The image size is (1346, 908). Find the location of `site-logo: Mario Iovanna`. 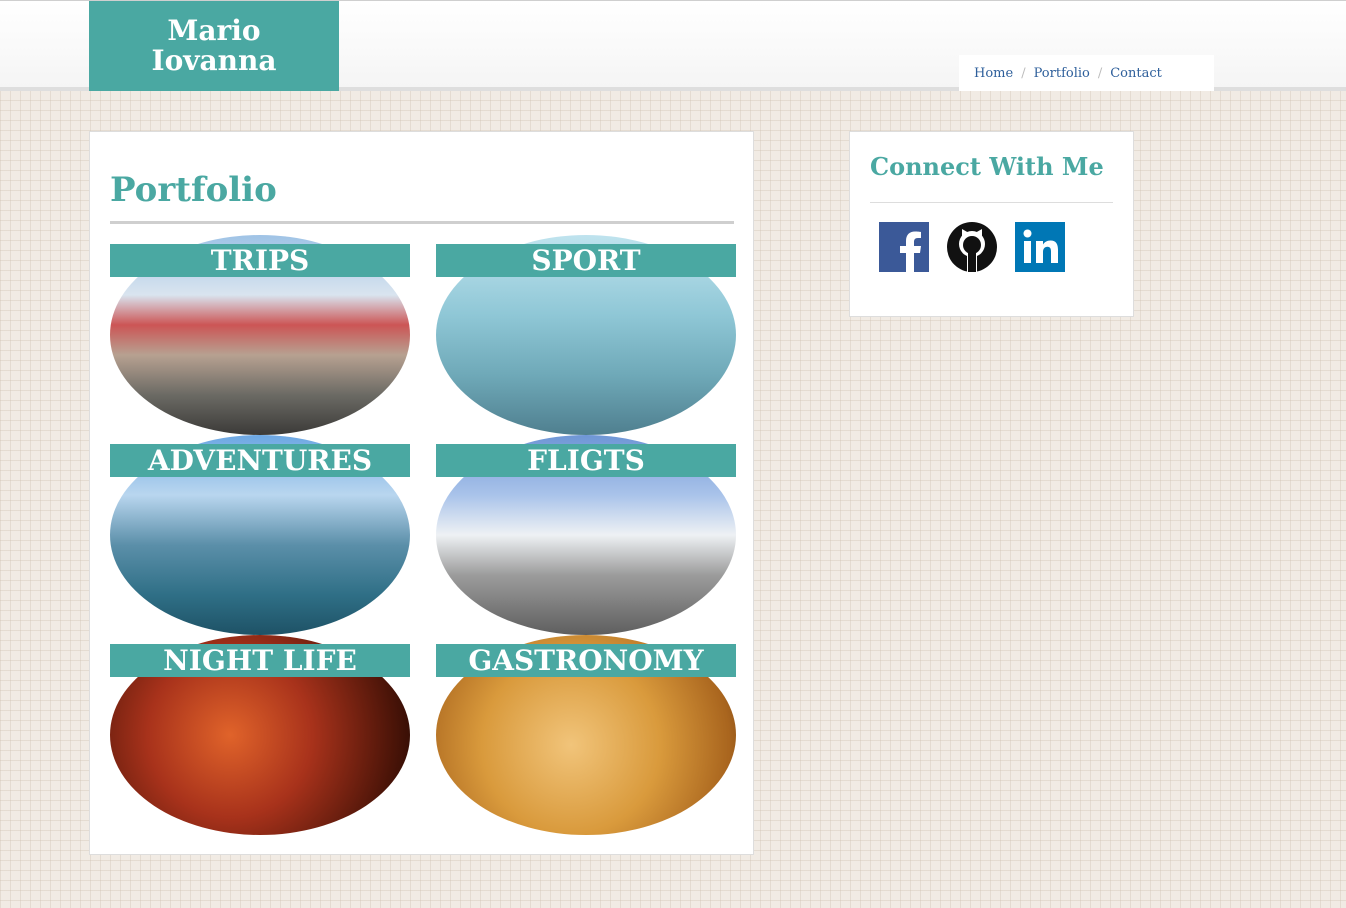

site-logo: Mario Iovanna is located at coordinates (214, 46).